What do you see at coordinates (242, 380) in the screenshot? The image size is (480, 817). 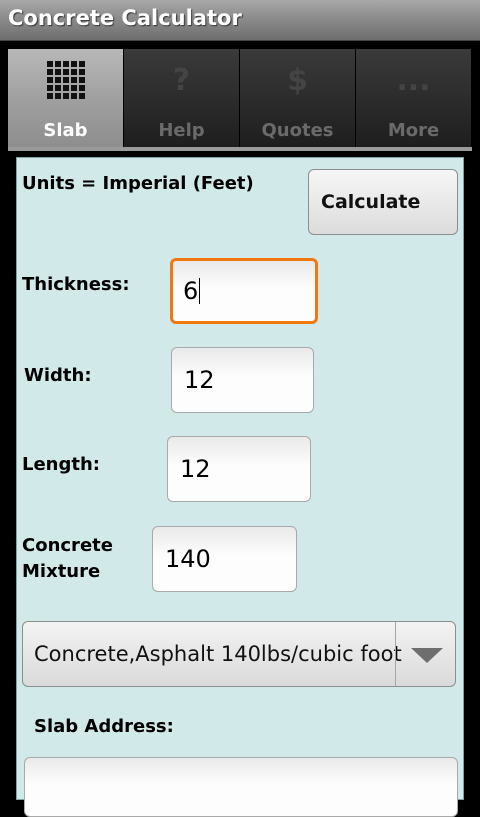 I see `width-input: 12` at bounding box center [242, 380].